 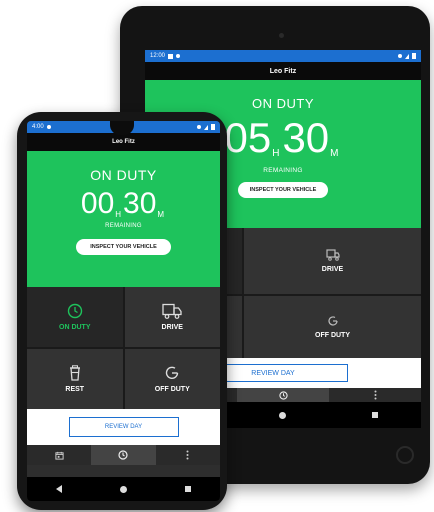 I want to click on tablet-timer-minutes-unit: M, so click(x=334, y=153).